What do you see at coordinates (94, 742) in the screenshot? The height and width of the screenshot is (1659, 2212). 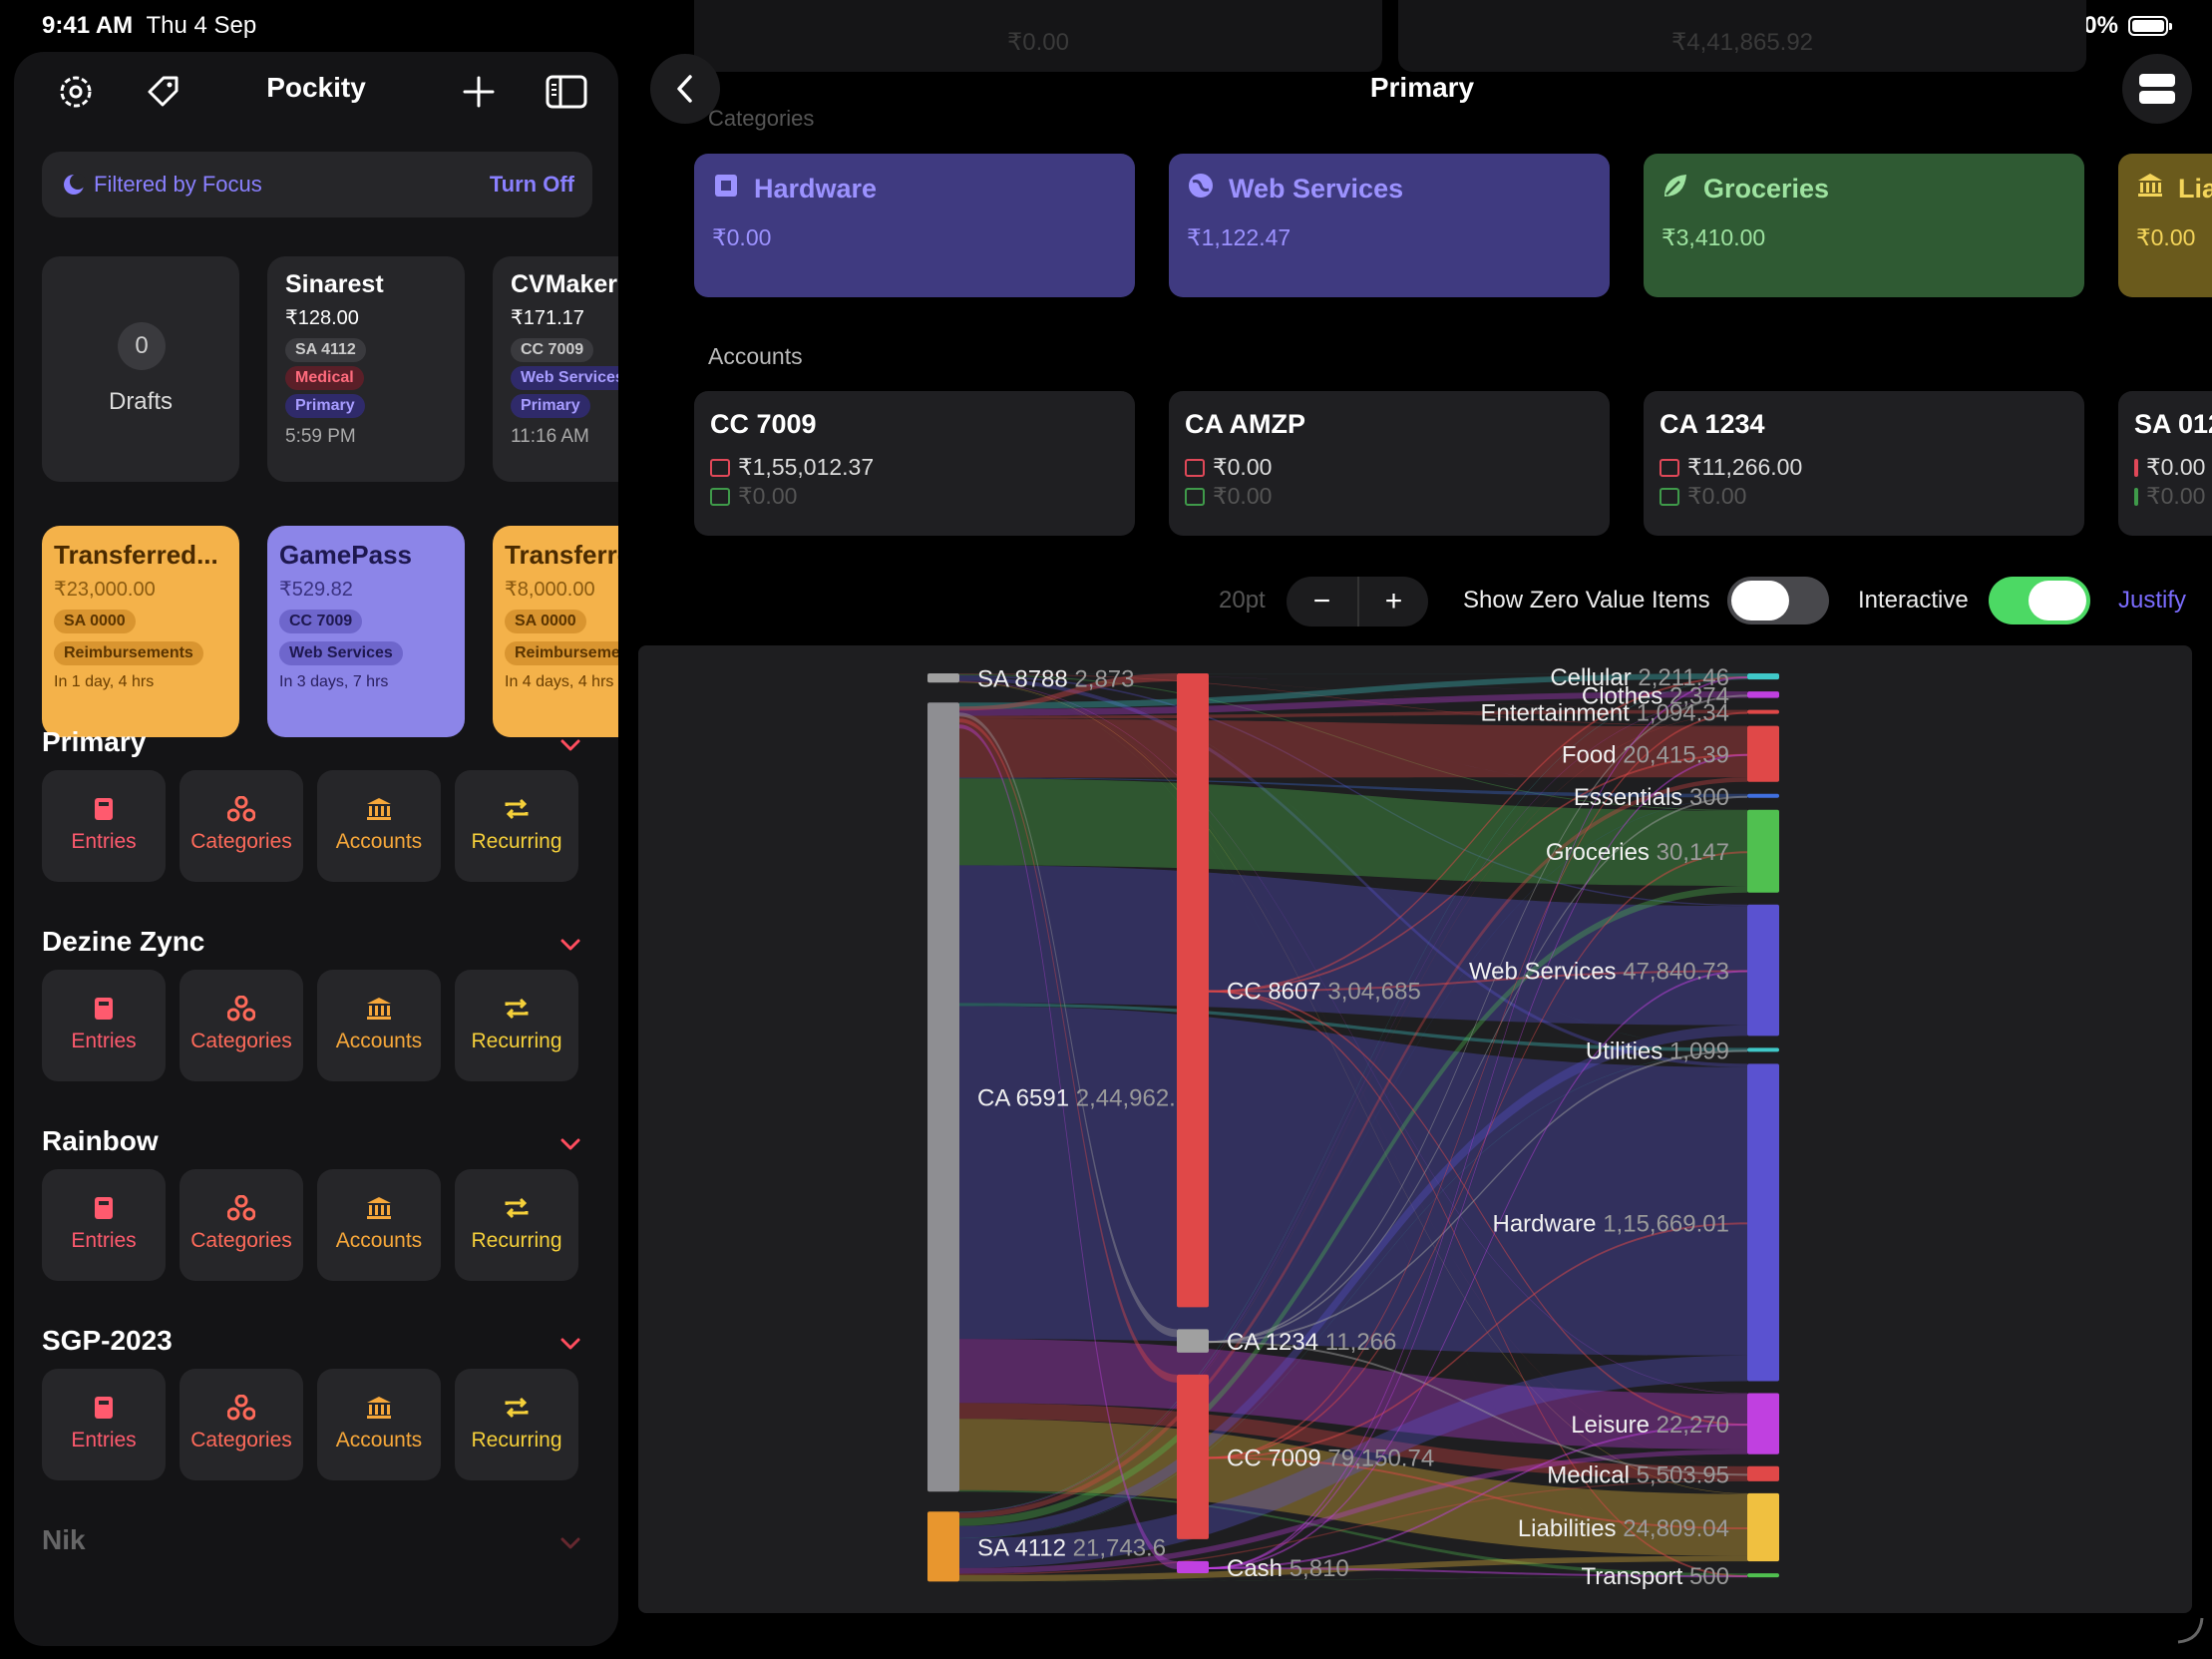 I see `section-title: Primary` at bounding box center [94, 742].